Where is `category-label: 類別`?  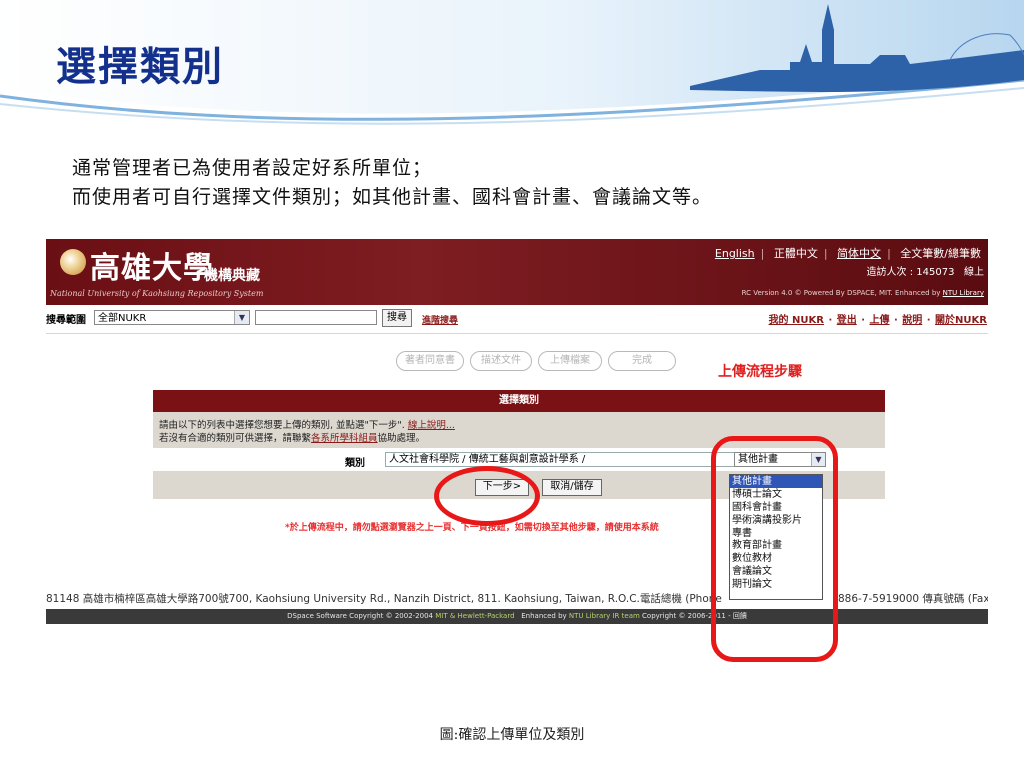
category-label: 類別 is located at coordinates (355, 463).